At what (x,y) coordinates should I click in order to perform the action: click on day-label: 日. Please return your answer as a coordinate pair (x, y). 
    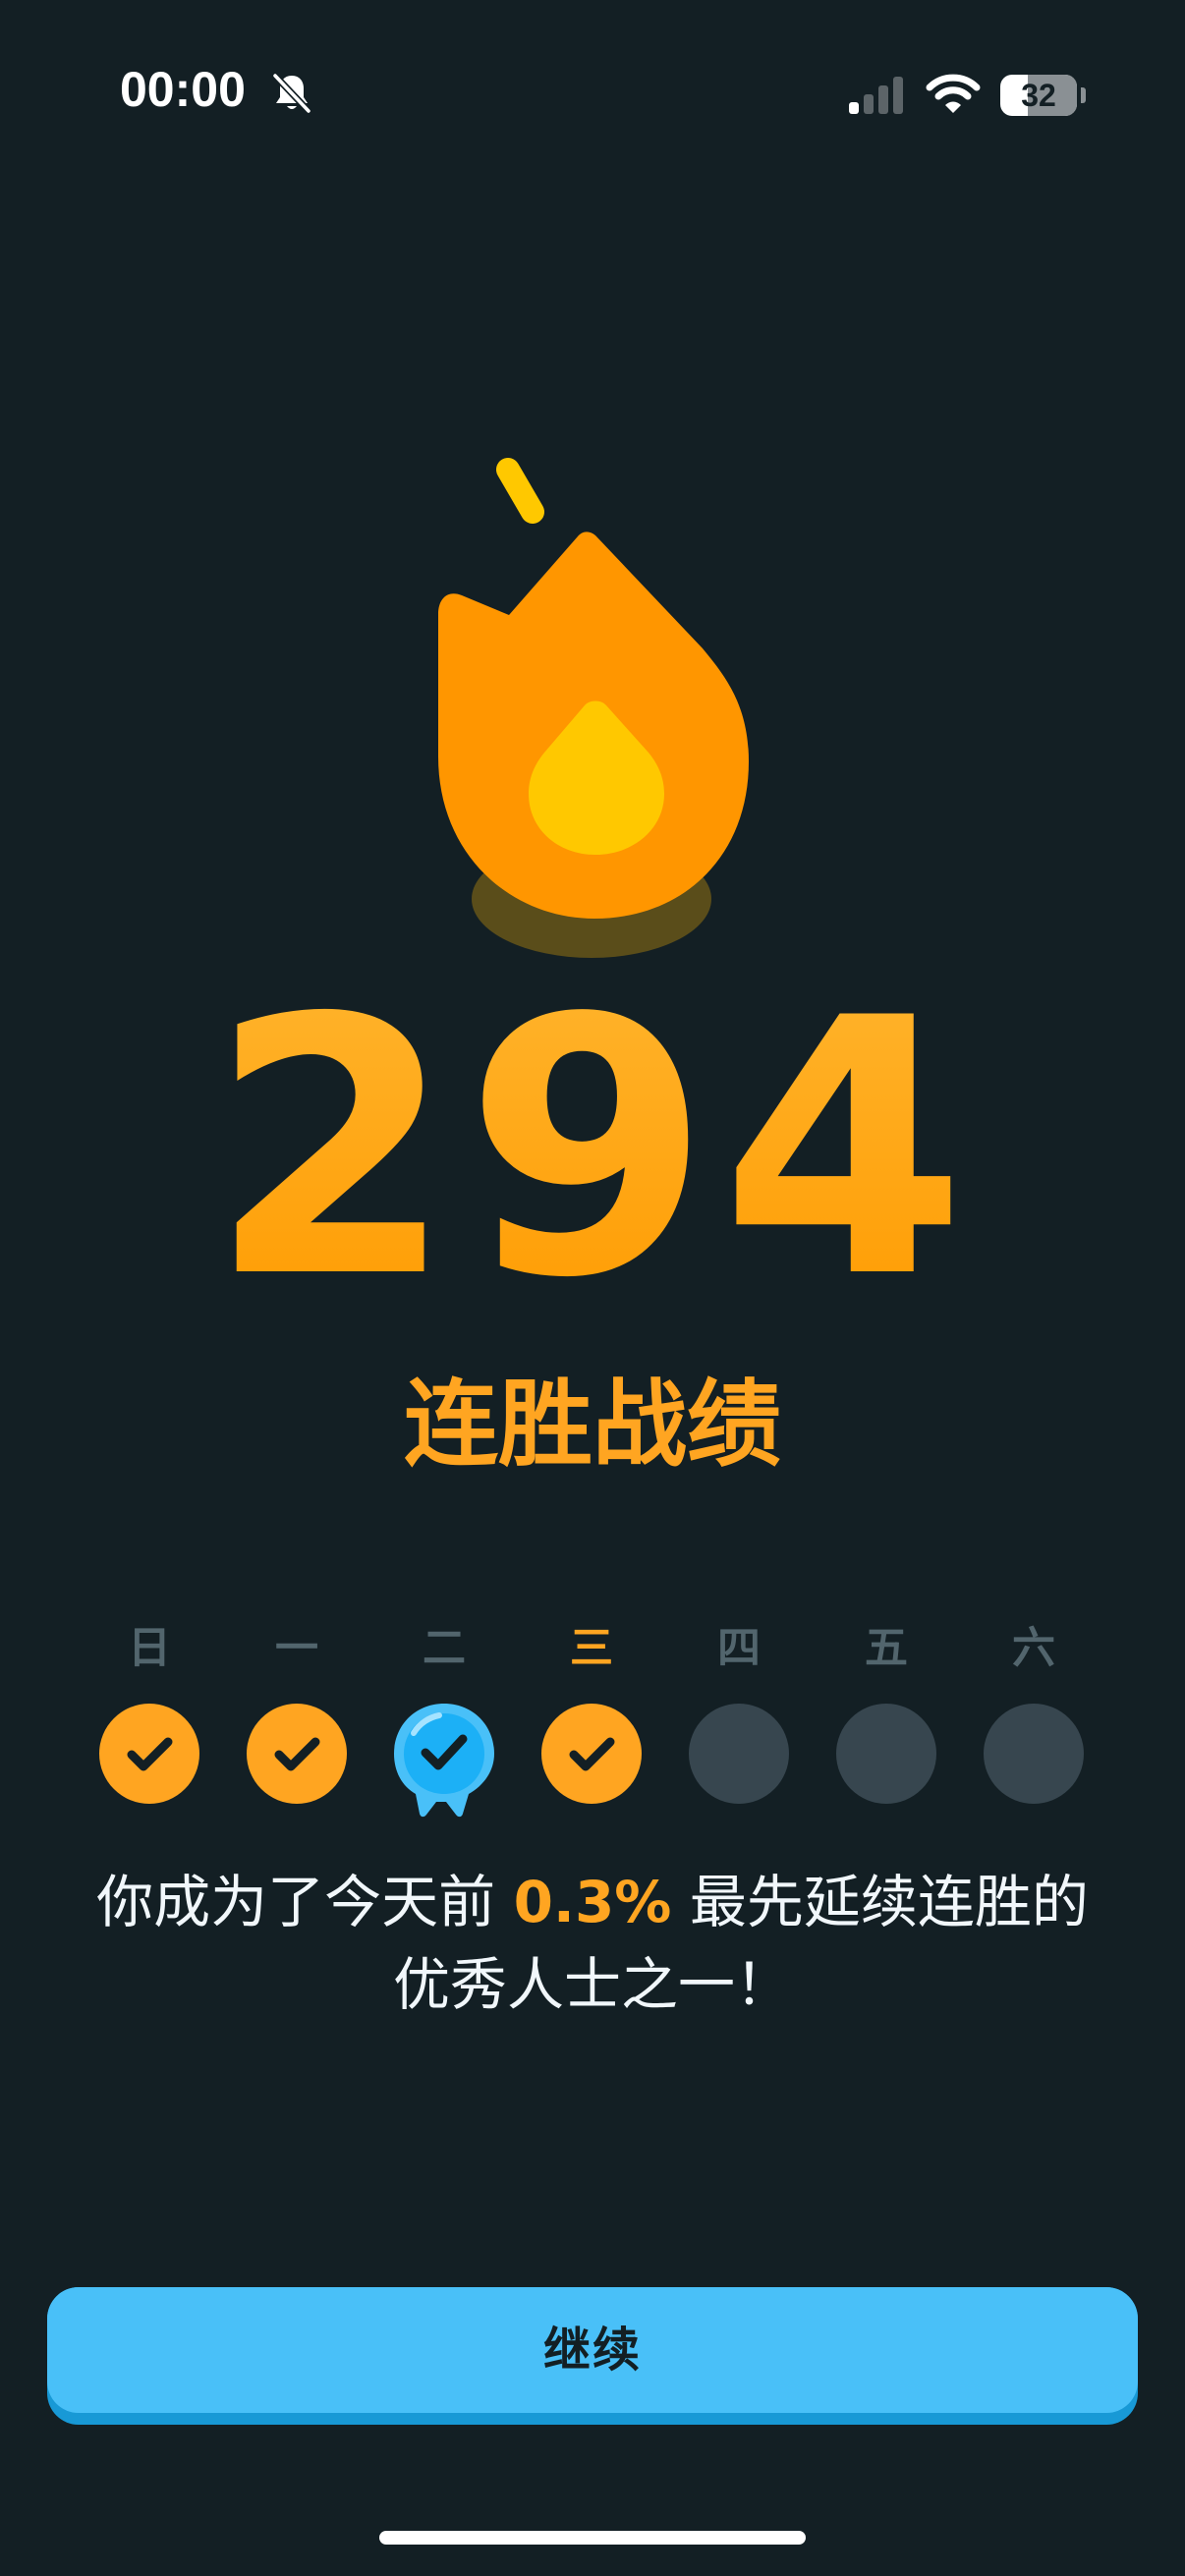
    Looking at the image, I should click on (150, 1648).